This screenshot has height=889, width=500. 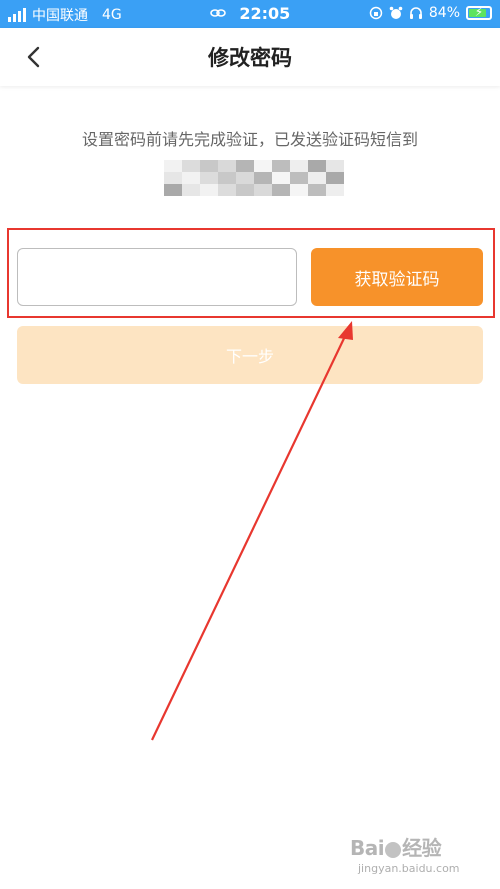 What do you see at coordinates (396, 13) in the screenshot?
I see `alarm-icon` at bounding box center [396, 13].